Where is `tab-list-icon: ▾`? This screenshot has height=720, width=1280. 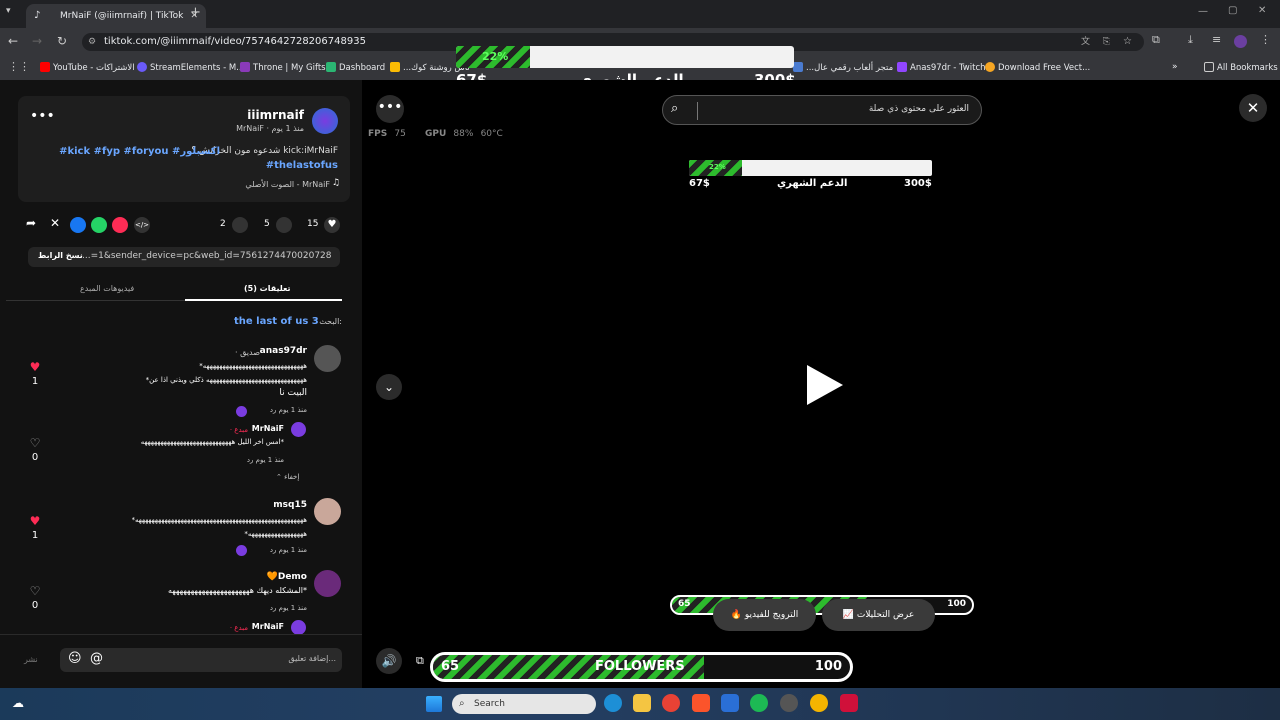
tab-list-icon: ▾ is located at coordinates (8, 11).